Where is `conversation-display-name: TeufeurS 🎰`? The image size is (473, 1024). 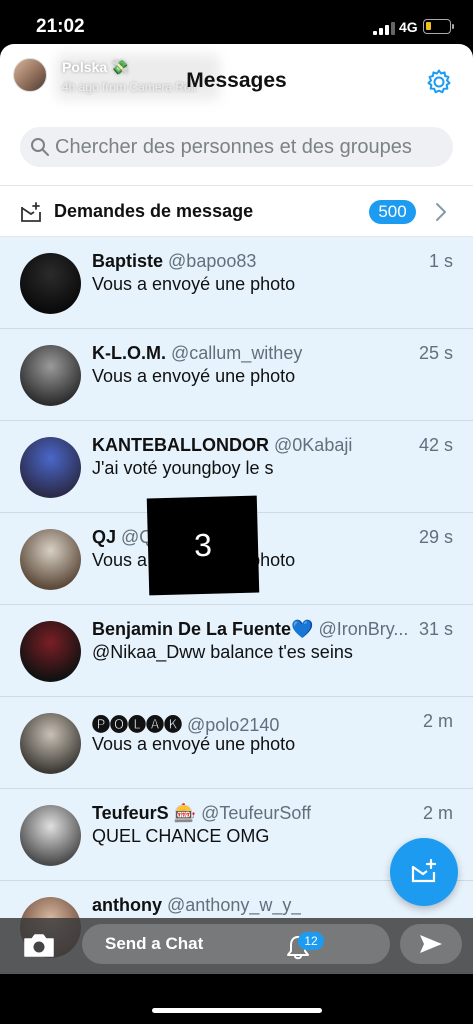 conversation-display-name: TeufeurS 🎰 is located at coordinates (144, 813).